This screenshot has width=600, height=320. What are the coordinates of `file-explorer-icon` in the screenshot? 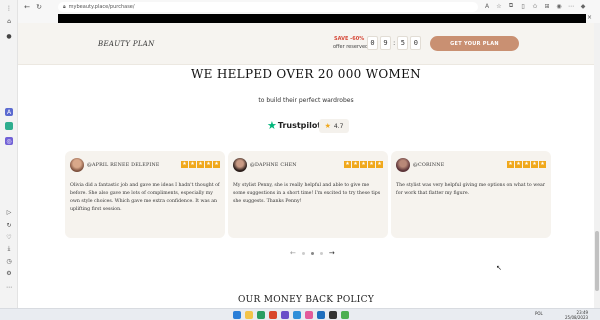 It's located at (249, 315).